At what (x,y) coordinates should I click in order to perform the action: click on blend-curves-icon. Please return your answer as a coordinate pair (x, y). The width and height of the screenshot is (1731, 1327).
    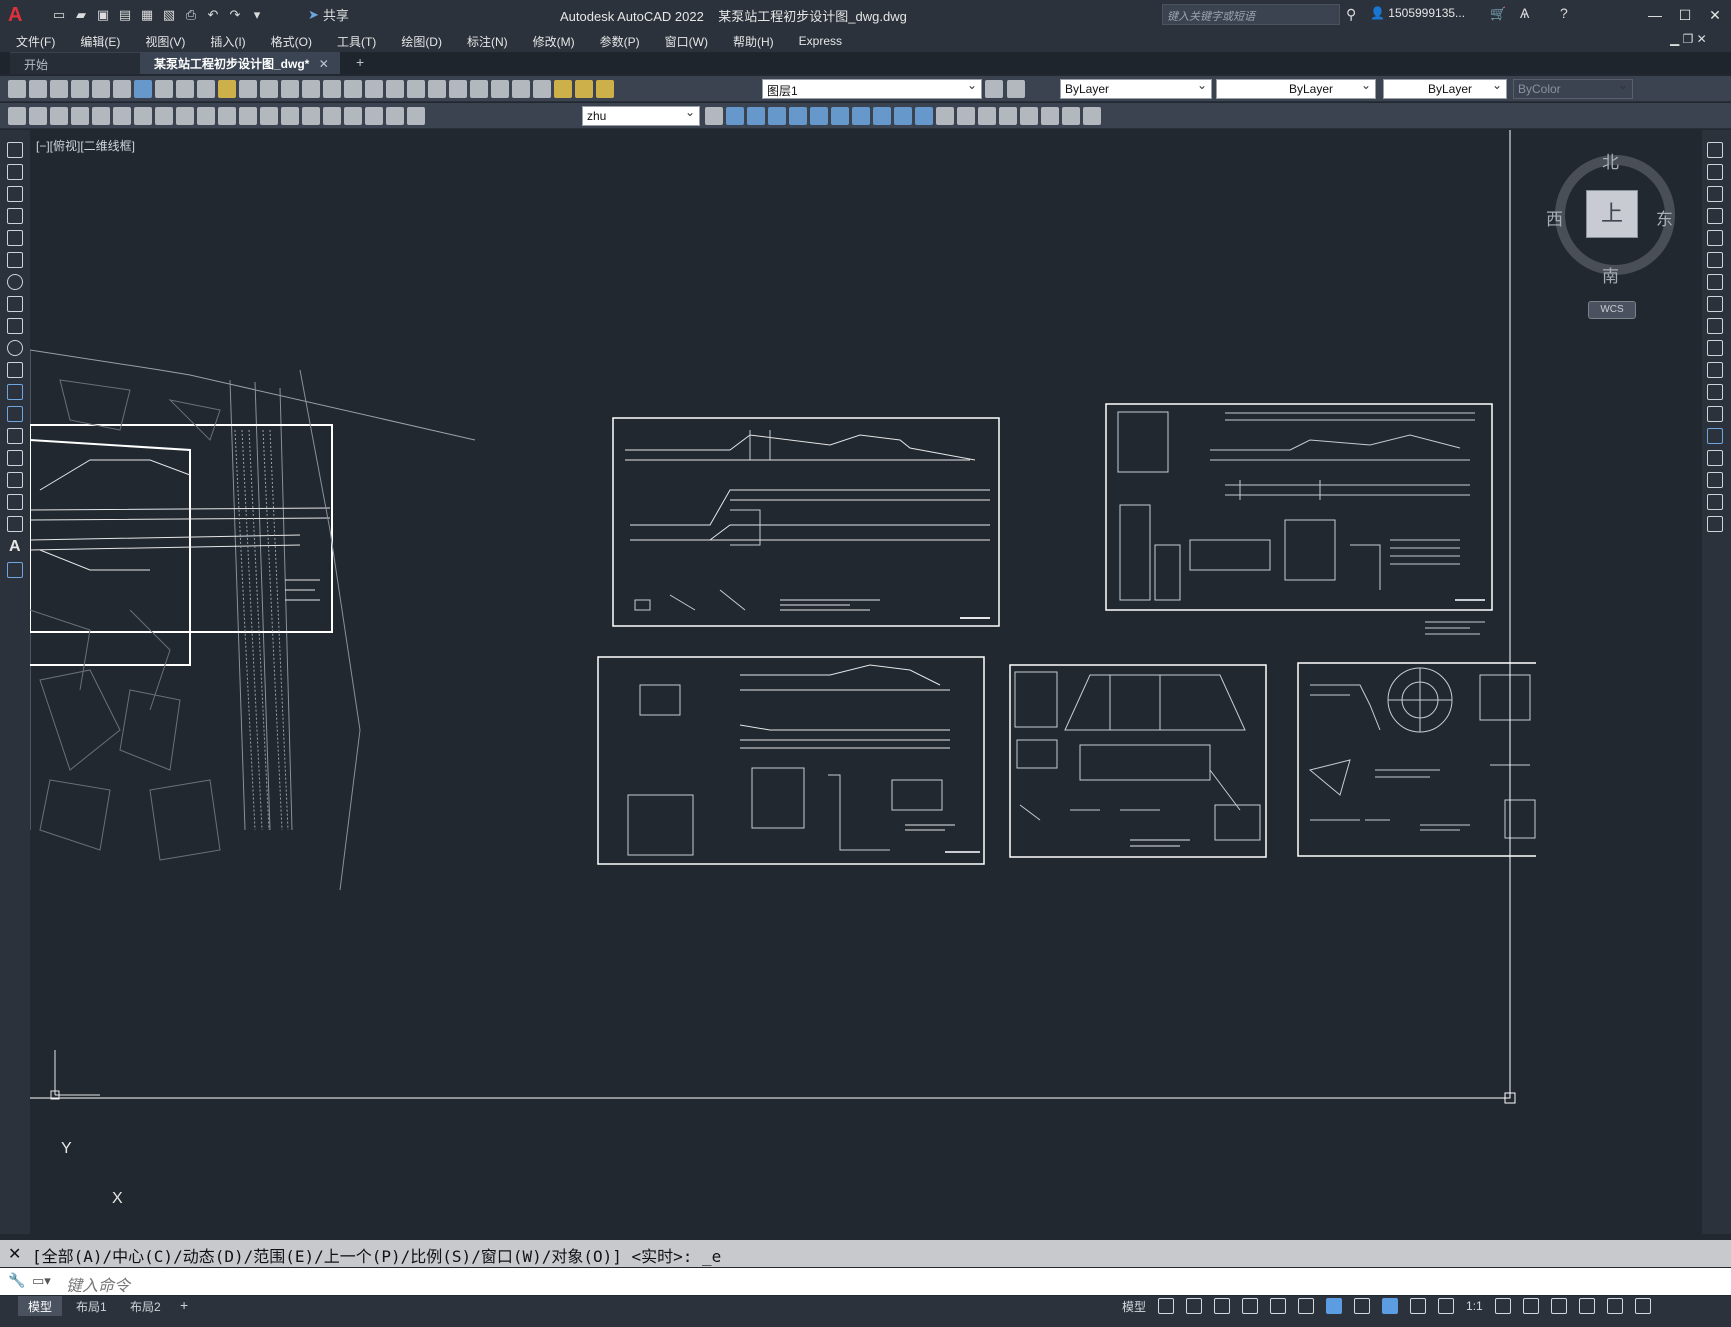
    Looking at the image, I should click on (1715, 502).